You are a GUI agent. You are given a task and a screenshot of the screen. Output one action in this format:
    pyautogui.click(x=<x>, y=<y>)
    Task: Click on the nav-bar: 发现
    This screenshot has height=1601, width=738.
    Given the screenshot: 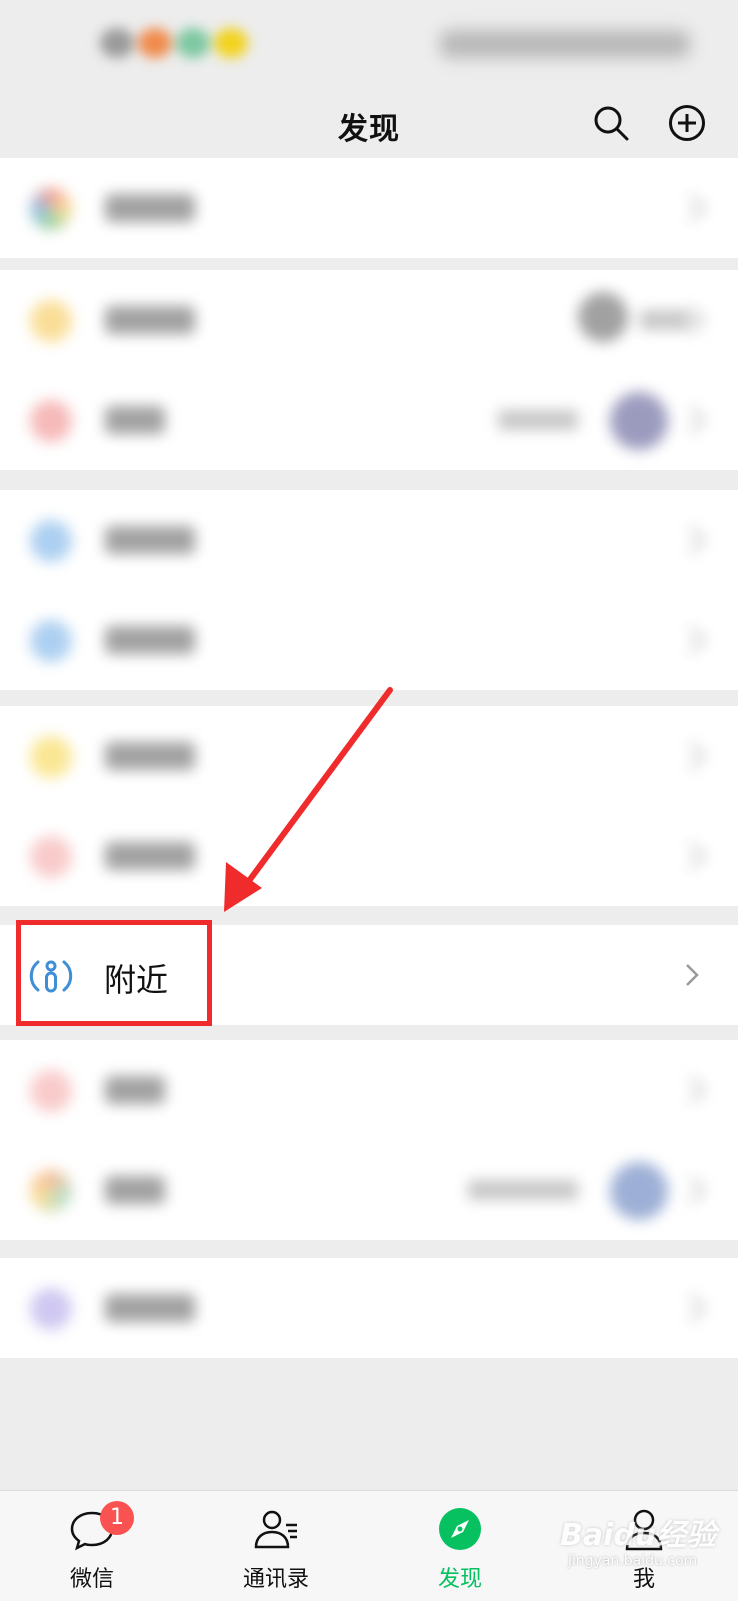 What is the action you would take?
    pyautogui.click(x=369, y=123)
    